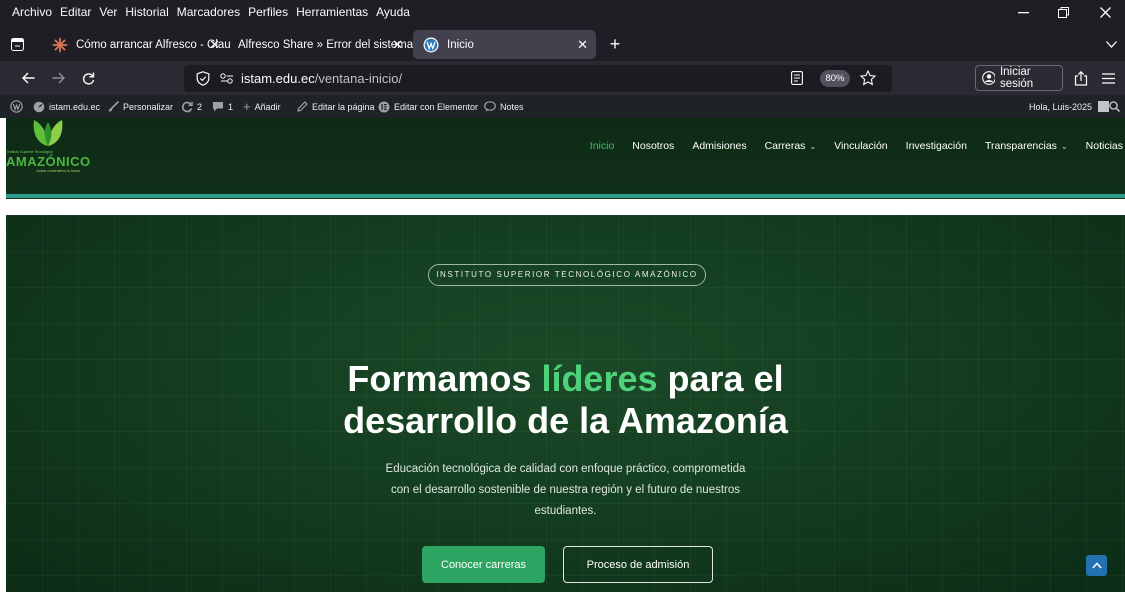 The width and height of the screenshot is (1125, 592). Describe the element at coordinates (1061, 106) in the screenshot. I see `admin-greeting: Hola, Luis-2025` at that location.